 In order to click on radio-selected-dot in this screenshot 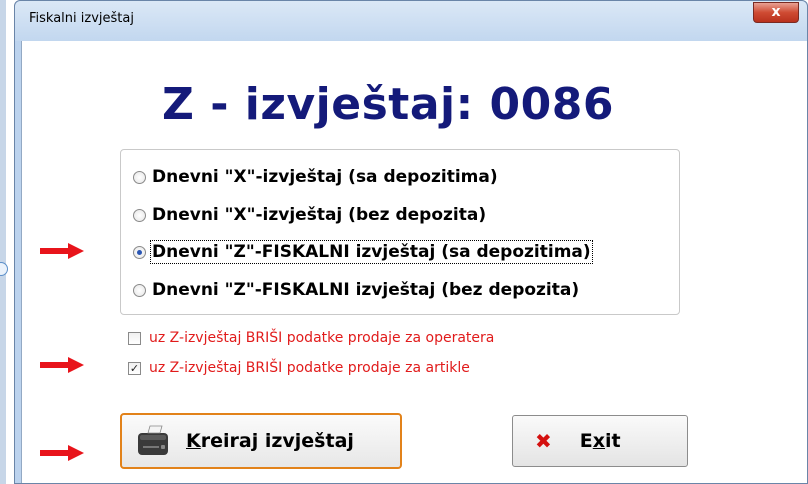, I will do `click(139, 252)`.